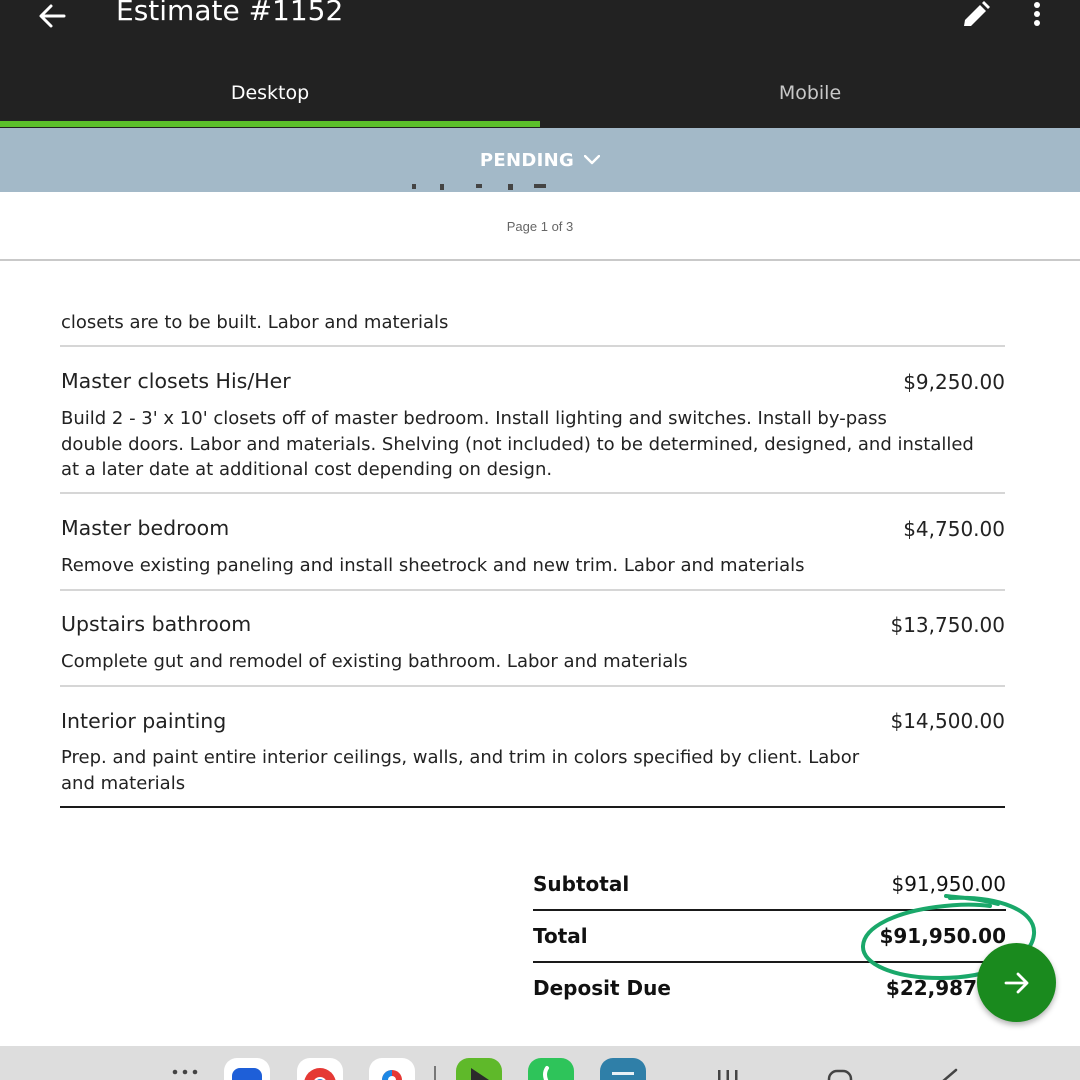 This screenshot has width=1080, height=1080. I want to click on system-dock, so click(540, 1063).